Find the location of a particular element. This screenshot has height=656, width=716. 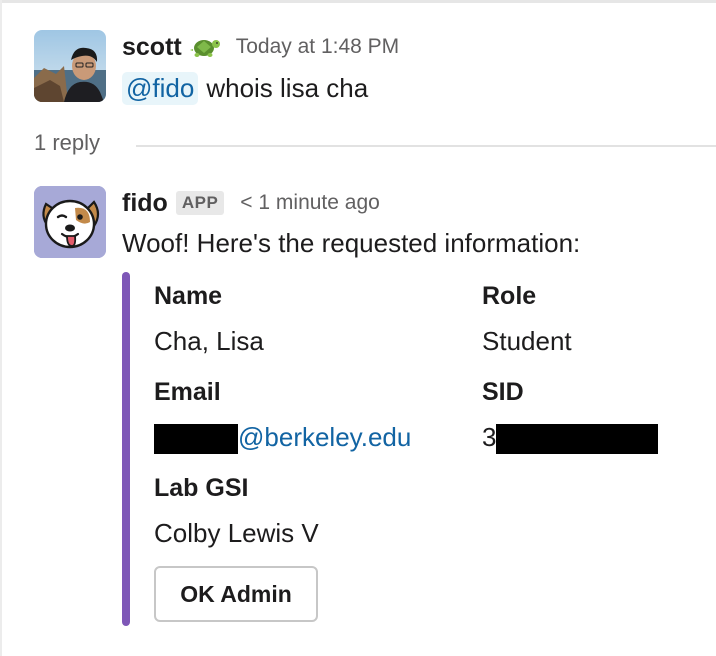

message-header: fido APP < 1 minute ago is located at coordinates (251, 203).